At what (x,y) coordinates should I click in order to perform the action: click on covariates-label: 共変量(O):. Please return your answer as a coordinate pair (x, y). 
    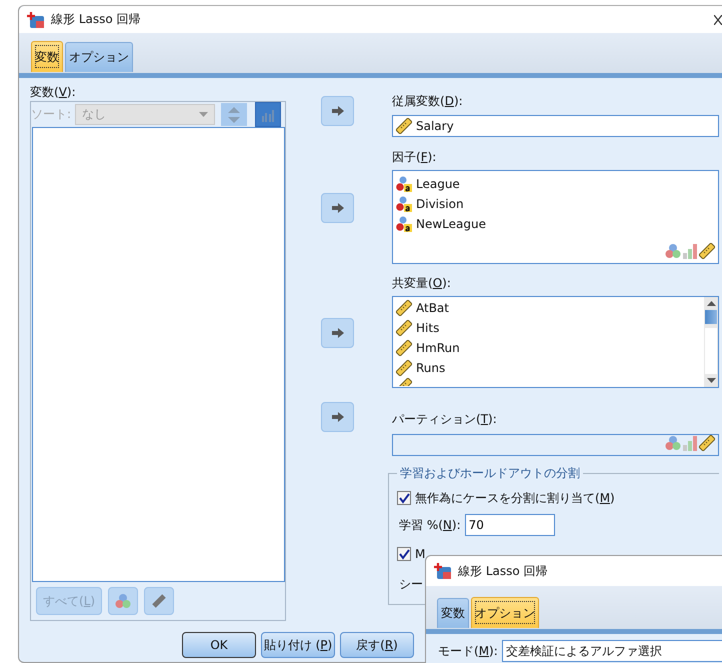
    Looking at the image, I should click on (422, 283).